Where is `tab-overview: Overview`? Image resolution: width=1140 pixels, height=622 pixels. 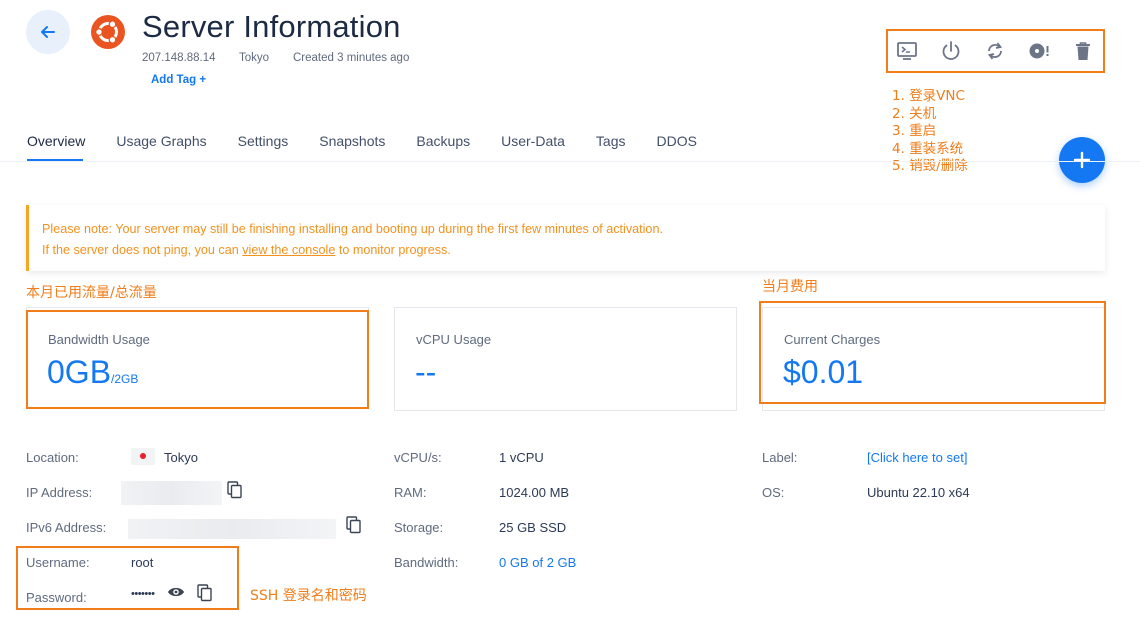
tab-overview: Overview is located at coordinates (56, 141).